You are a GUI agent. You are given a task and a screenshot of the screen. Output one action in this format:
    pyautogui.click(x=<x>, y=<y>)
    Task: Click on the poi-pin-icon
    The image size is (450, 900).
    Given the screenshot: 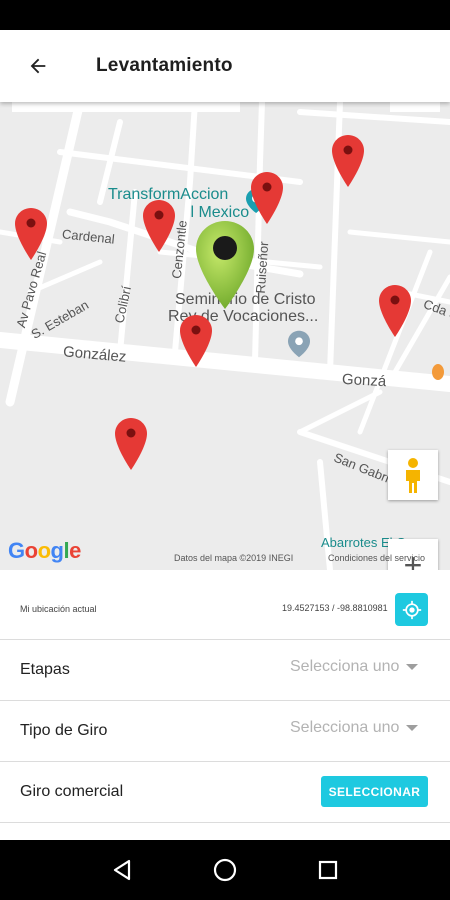 What is the action you would take?
    pyautogui.click(x=299, y=344)
    